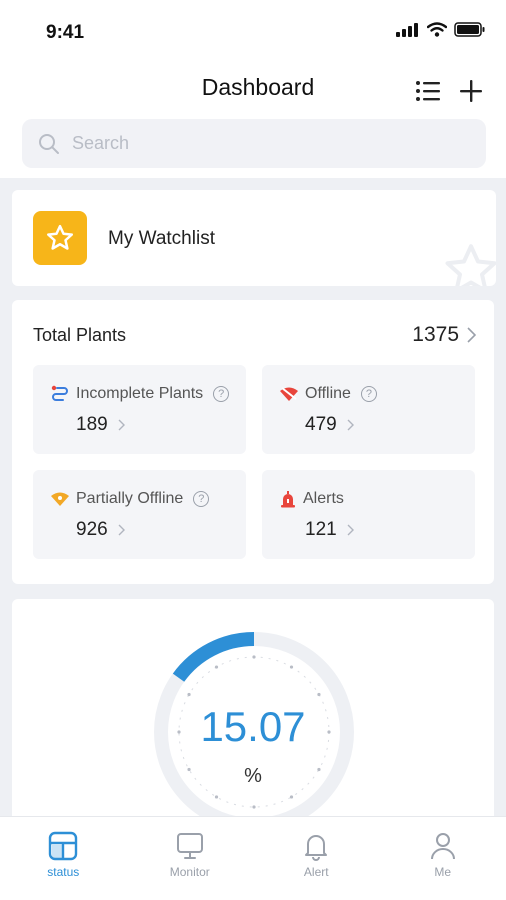 The height and width of the screenshot is (900, 506). What do you see at coordinates (92, 424) in the screenshot?
I see `incomplete-plants-value: 189` at bounding box center [92, 424].